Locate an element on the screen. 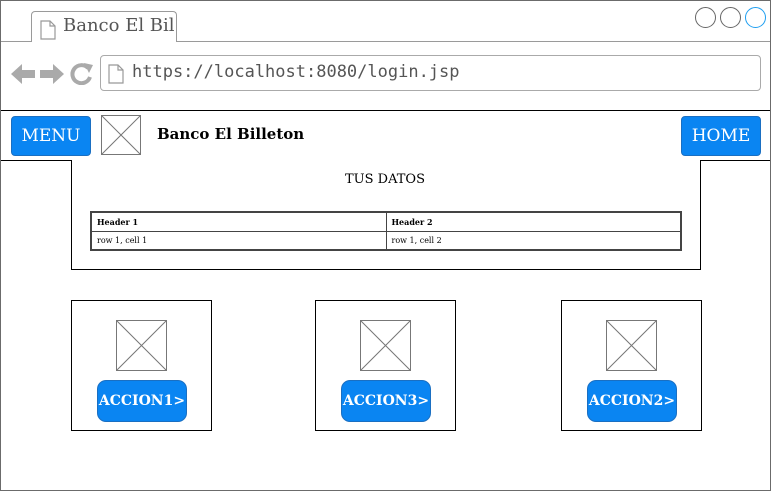 The height and width of the screenshot is (491, 771). address-bar: https://localhost:8080/login.jsp is located at coordinates (430, 73).